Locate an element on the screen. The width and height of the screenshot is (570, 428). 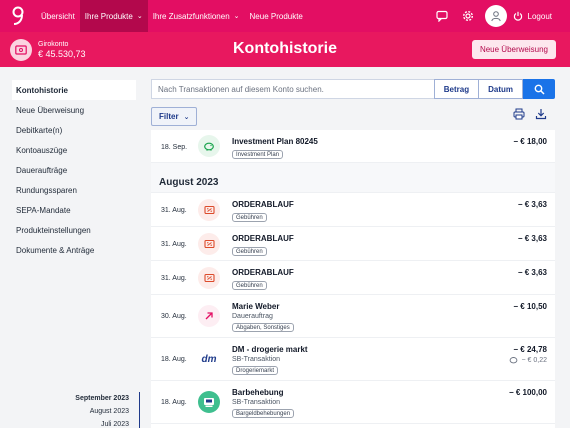
user-icon is located at coordinates (495, 16).